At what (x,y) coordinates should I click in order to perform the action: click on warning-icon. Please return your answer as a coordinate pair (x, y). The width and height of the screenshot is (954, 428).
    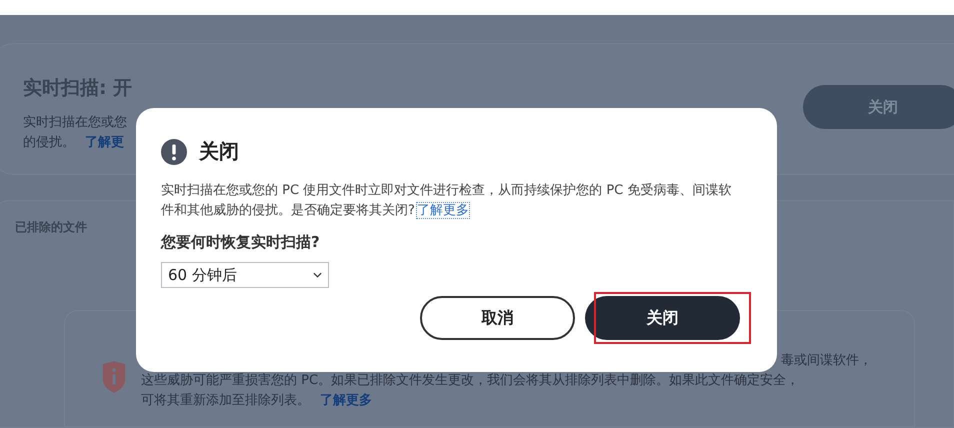
    Looking at the image, I should click on (174, 151).